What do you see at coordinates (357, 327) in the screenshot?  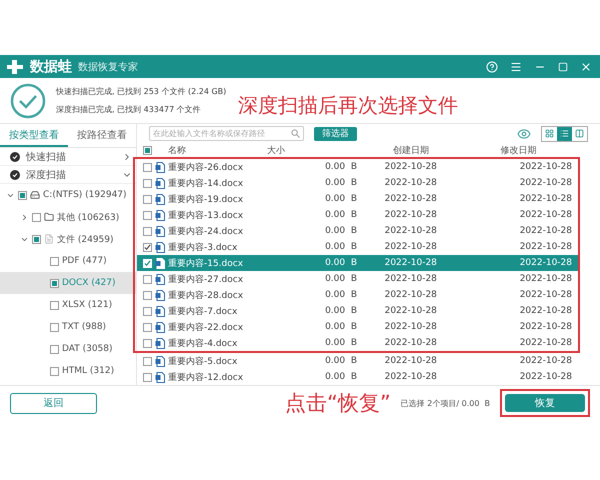 I see `file-row: 重要内容-22.docx 0.00 B 2022-10-28 2022-10-28` at bounding box center [357, 327].